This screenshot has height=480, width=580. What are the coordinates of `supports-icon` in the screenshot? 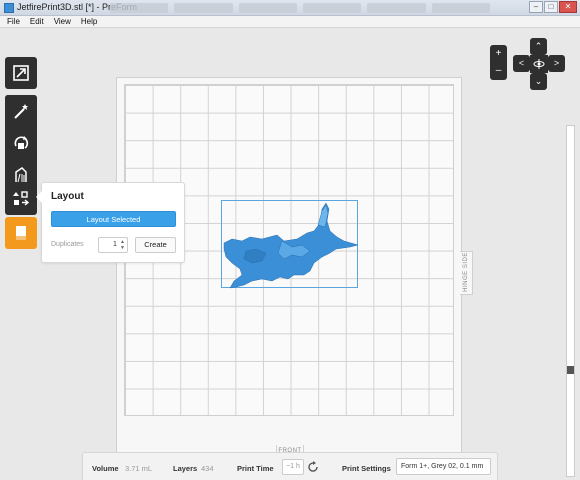 It's located at (21, 175).